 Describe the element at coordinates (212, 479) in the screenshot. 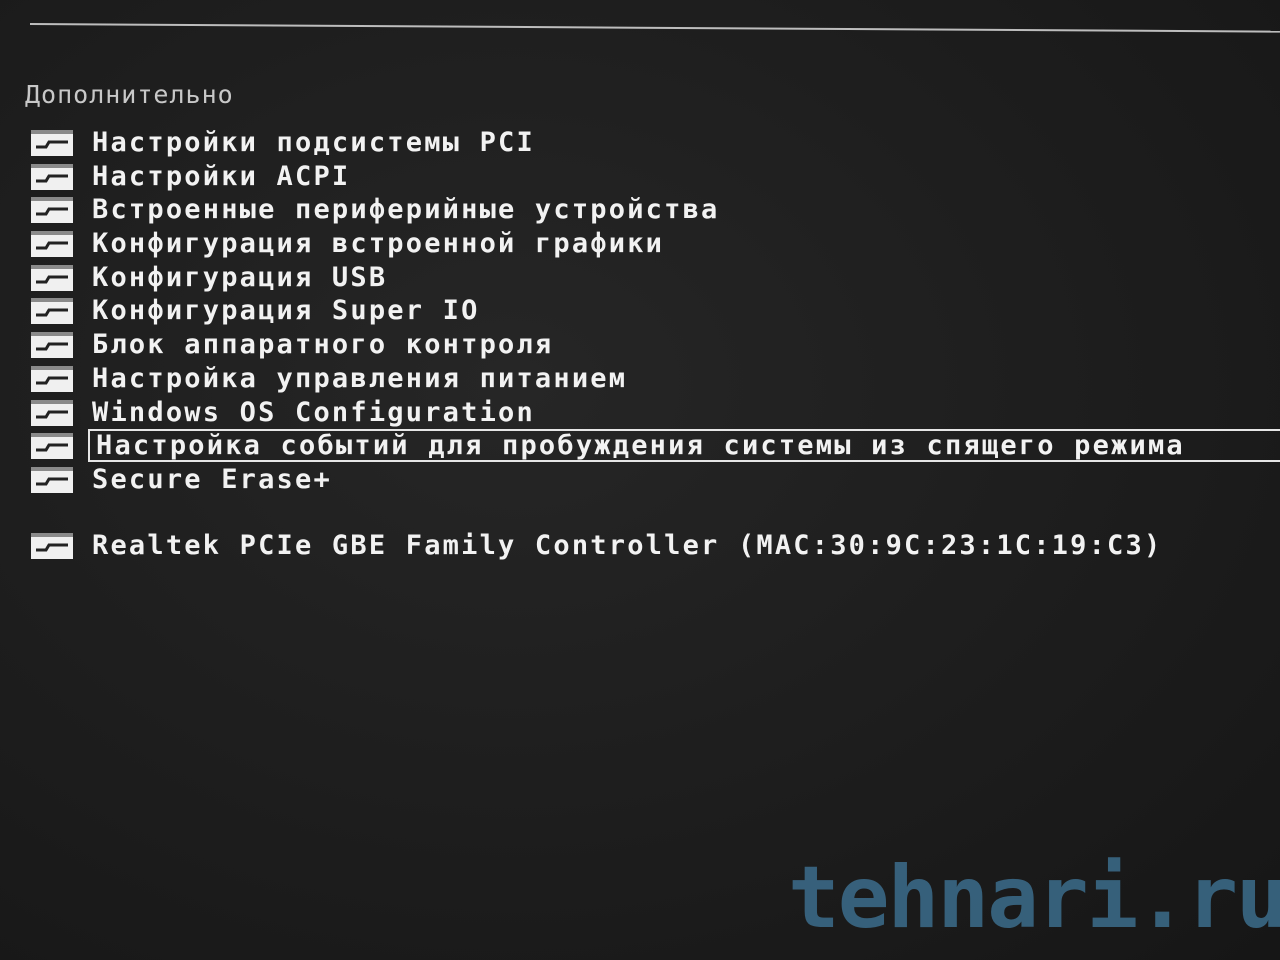

I see `menu-item-label: Secure Erase+` at that location.